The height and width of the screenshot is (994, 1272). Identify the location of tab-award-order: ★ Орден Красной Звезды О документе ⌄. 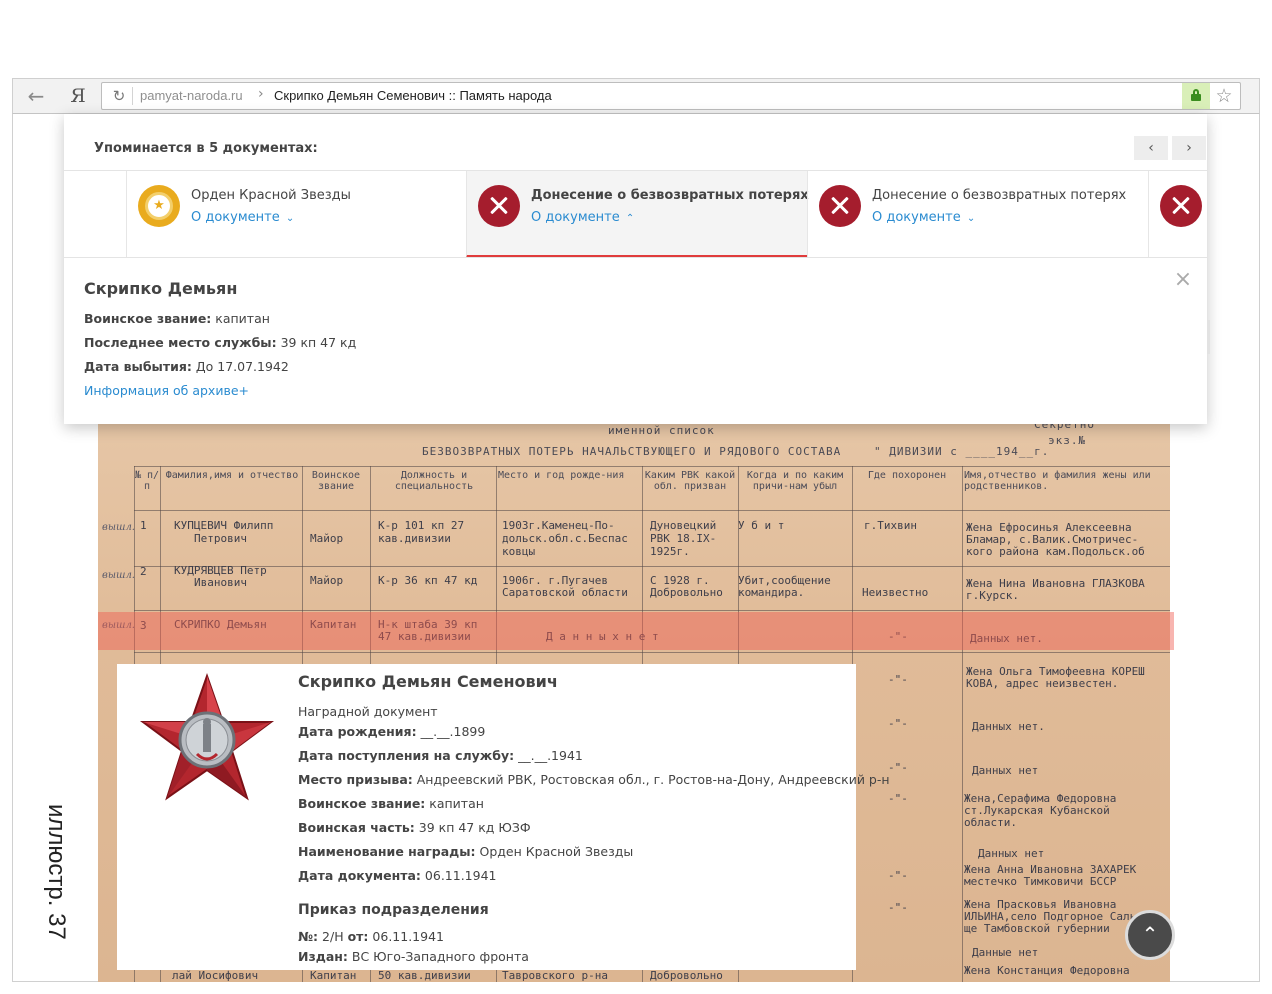
(296, 214).